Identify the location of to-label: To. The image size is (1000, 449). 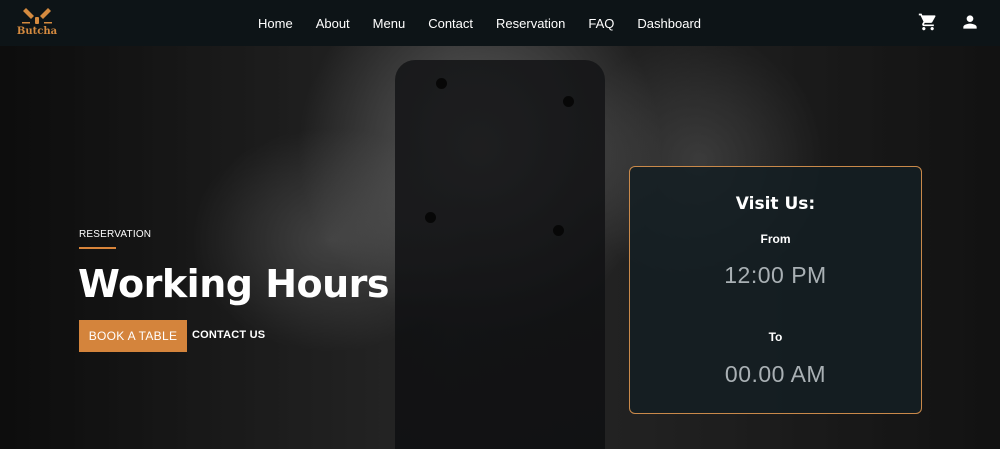
(775, 337).